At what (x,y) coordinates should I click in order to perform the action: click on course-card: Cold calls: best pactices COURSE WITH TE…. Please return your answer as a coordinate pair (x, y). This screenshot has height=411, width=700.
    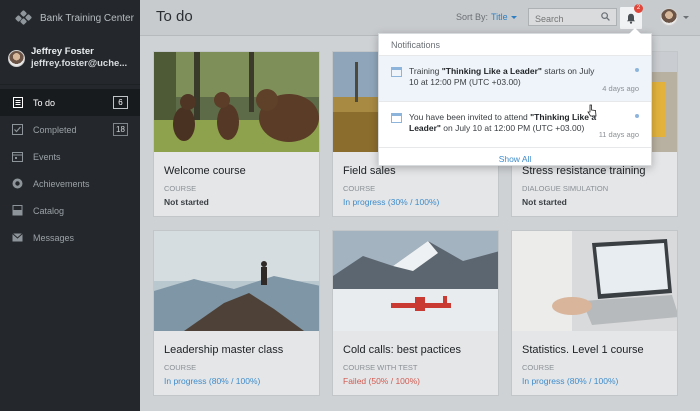
    Looking at the image, I should click on (415, 313).